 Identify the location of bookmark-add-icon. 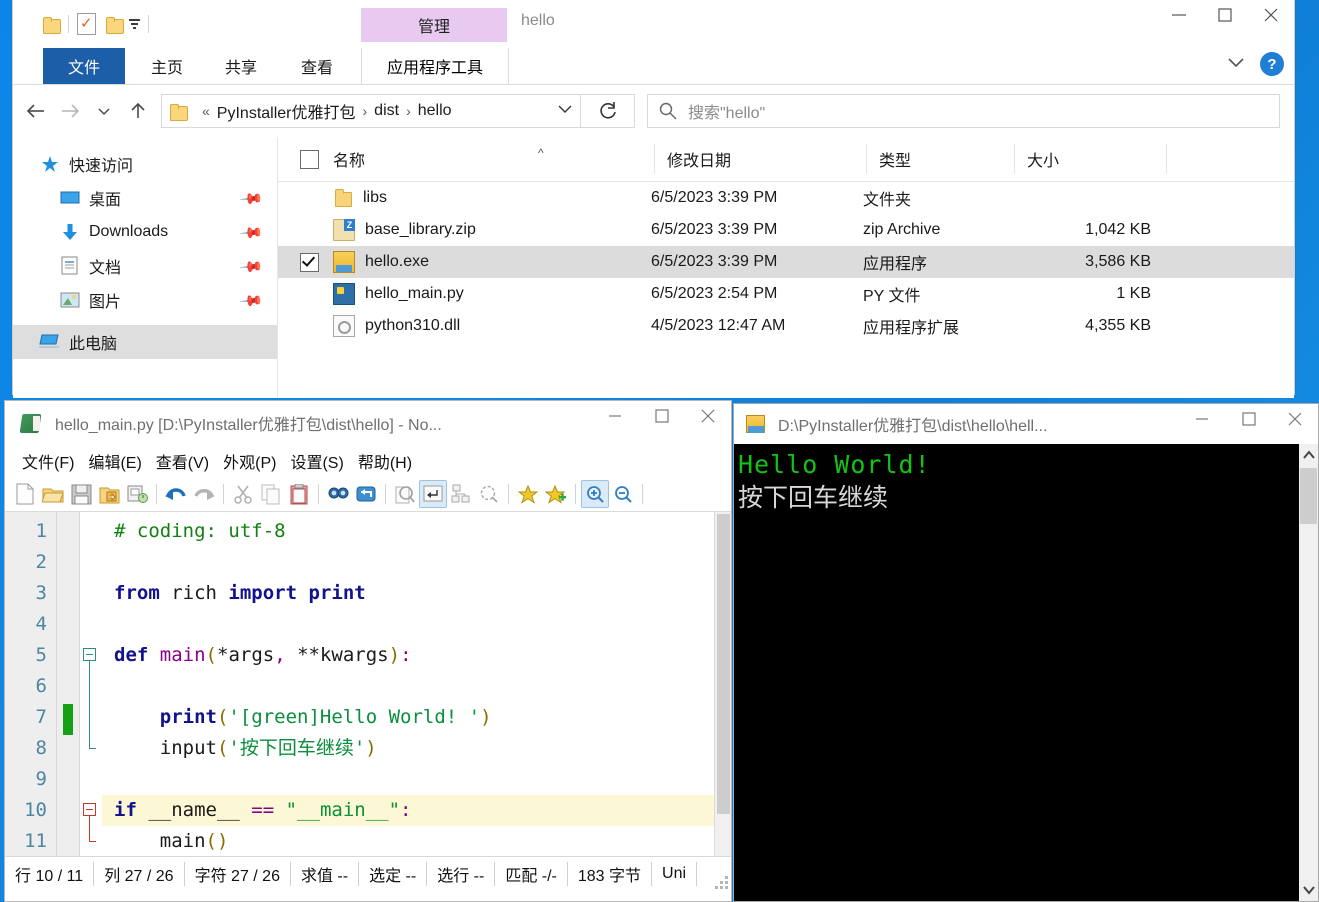
(556, 494).